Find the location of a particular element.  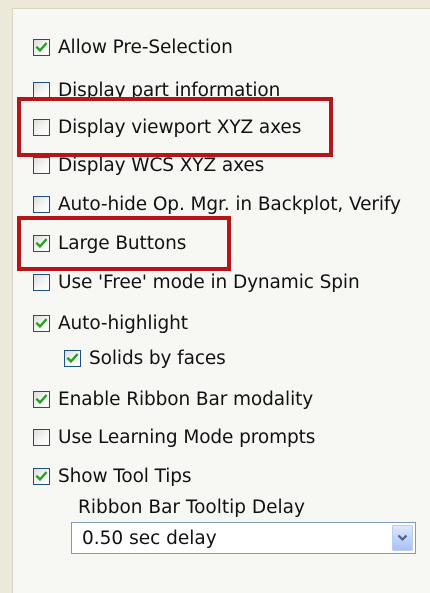

checkbox-allow-pre-selection: Allow Pre-Selection is located at coordinates (133, 47).